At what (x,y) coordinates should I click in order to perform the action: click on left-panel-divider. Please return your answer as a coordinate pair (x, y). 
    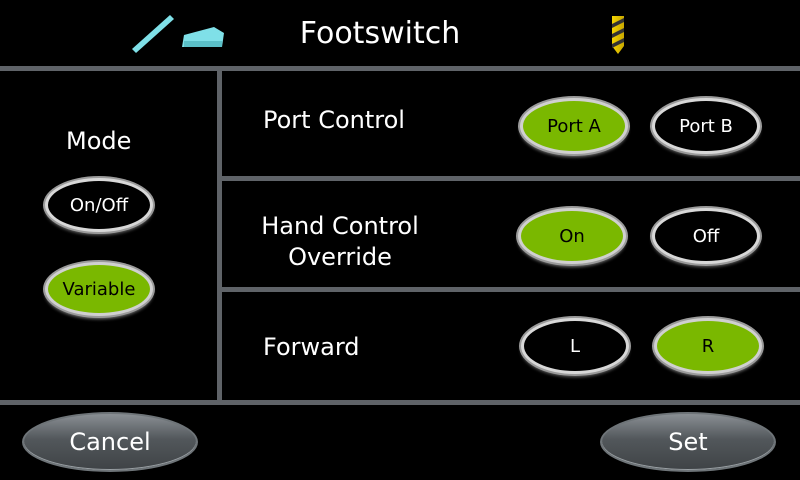
    Looking at the image, I should click on (219, 234).